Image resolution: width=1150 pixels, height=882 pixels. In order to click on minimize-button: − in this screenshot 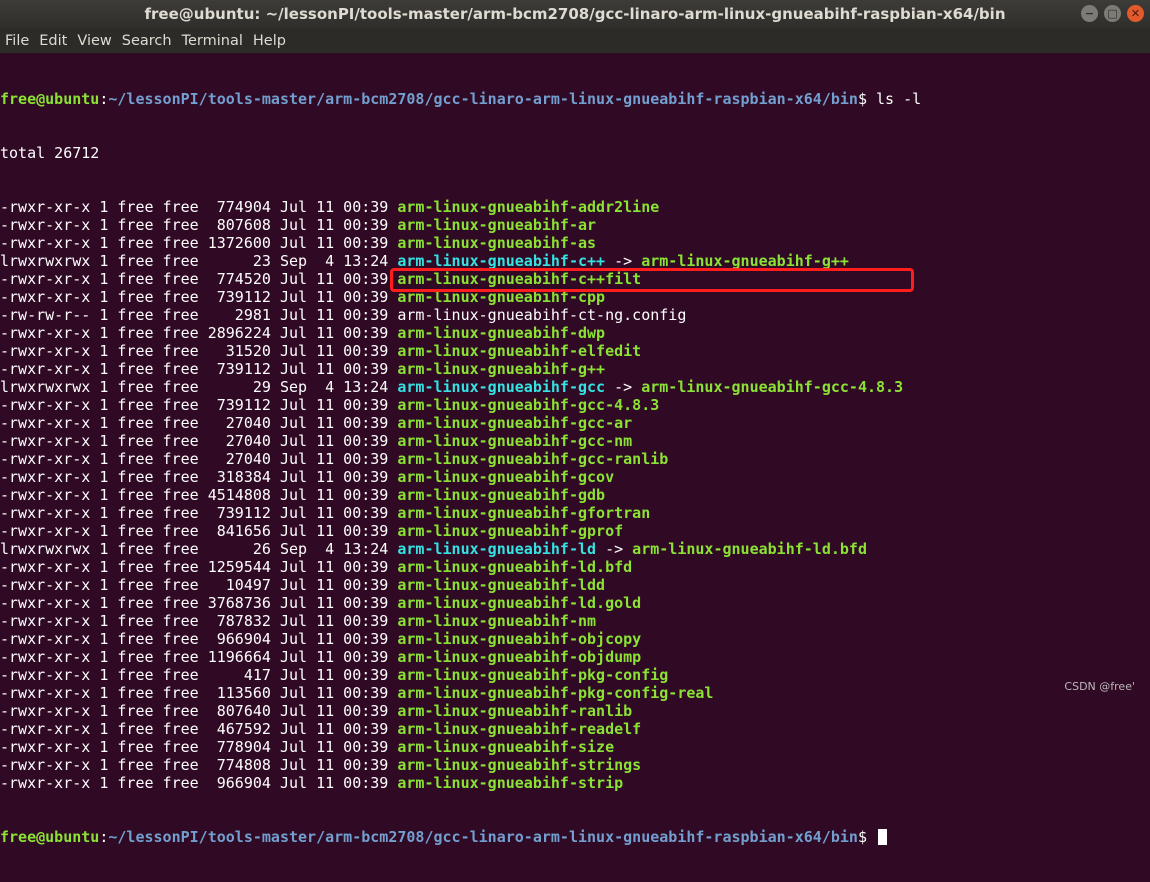, I will do `click(1089, 13)`.